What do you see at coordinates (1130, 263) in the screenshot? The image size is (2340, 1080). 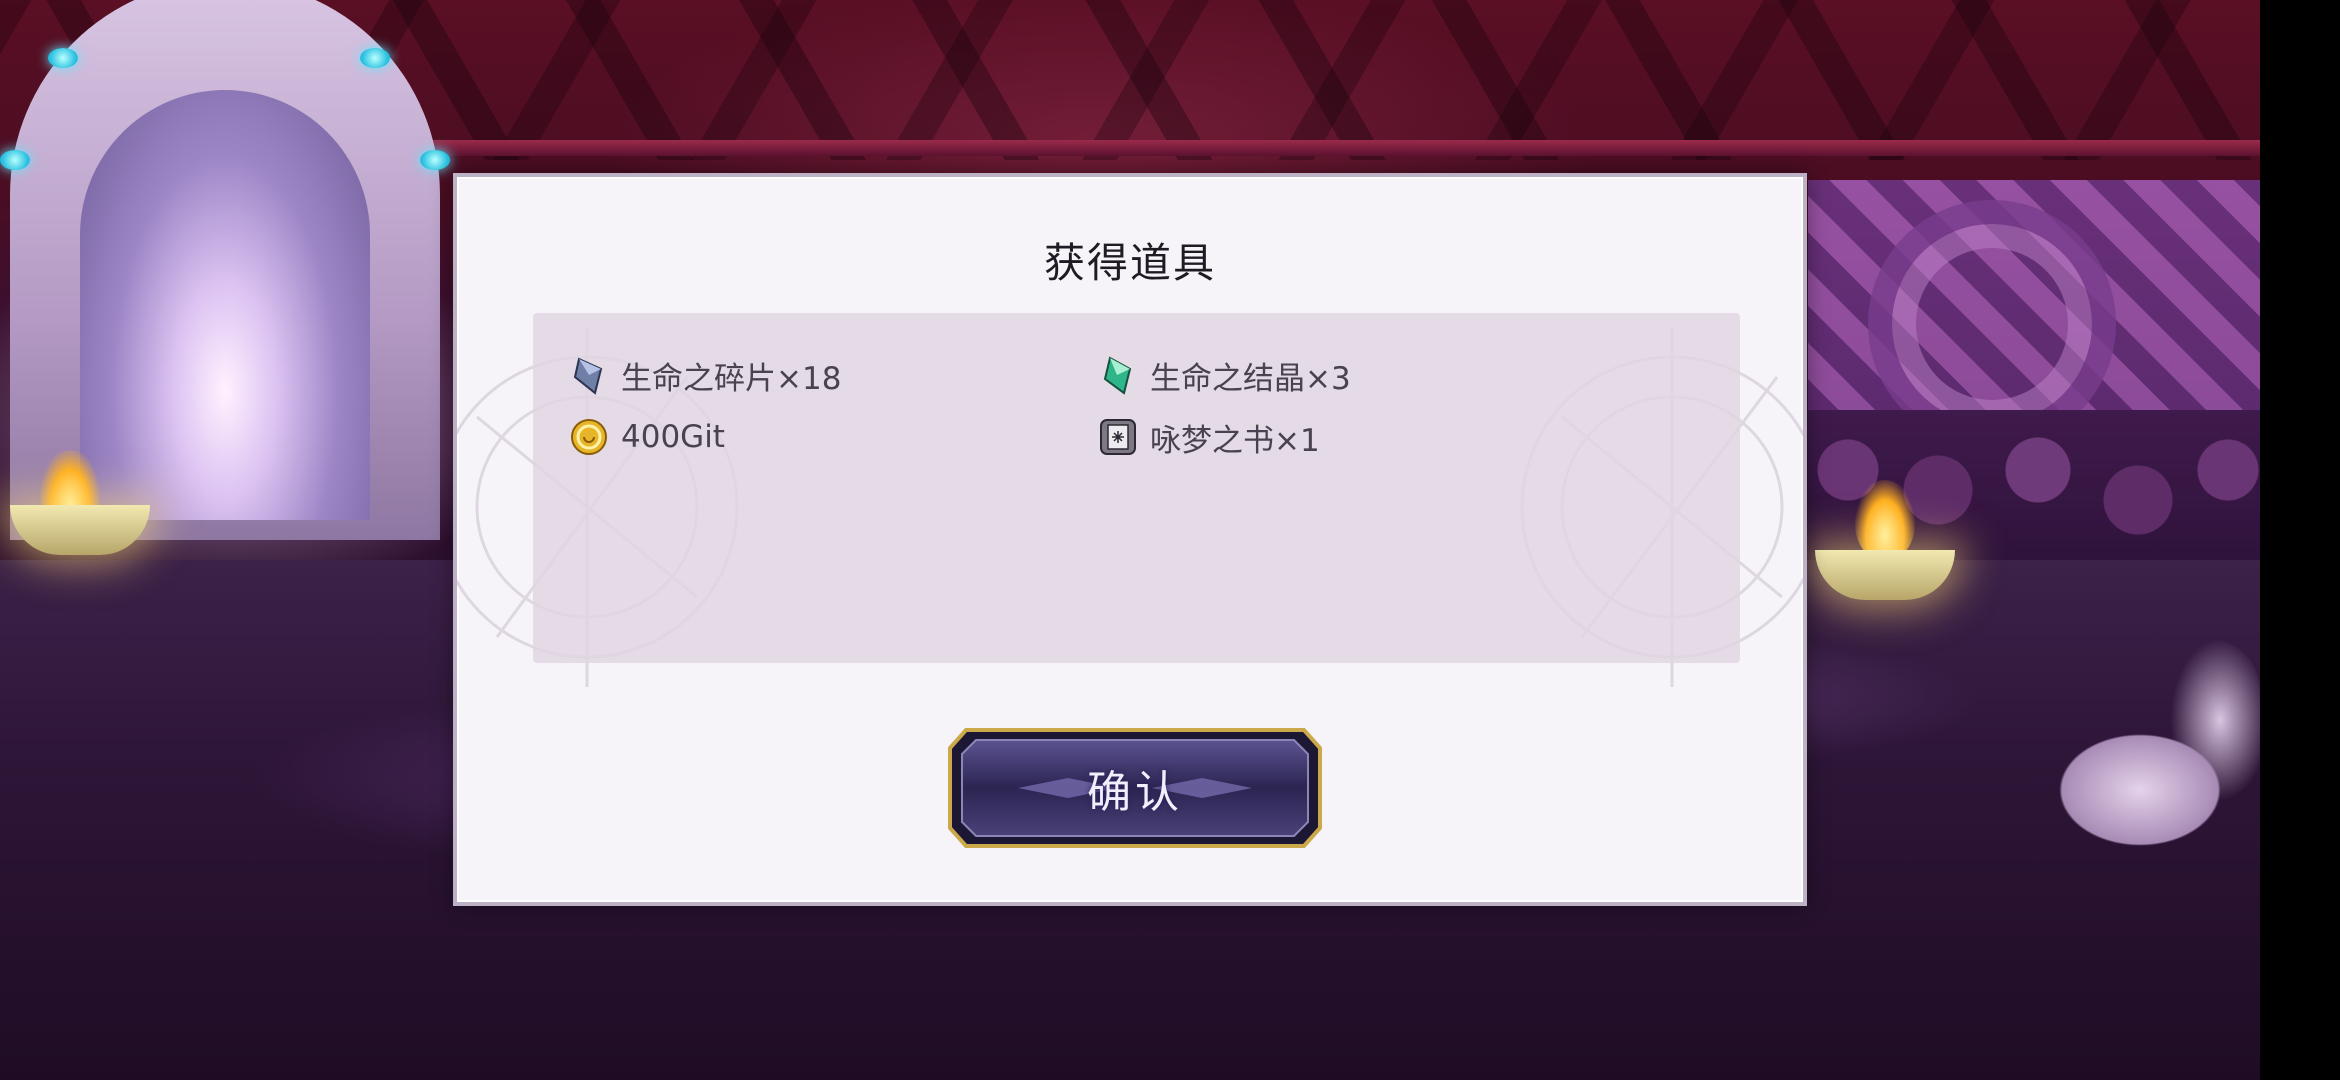 I see `dialog-title: 获得道具` at bounding box center [1130, 263].